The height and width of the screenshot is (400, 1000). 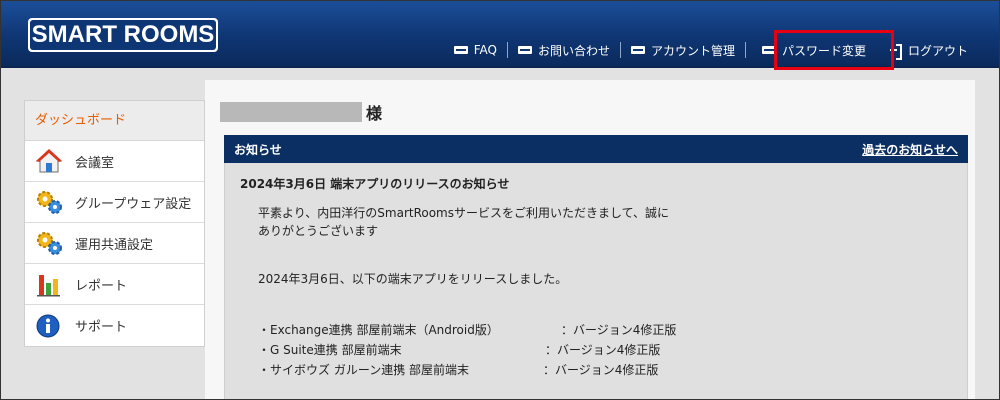 I want to click on nav-logout-label: ログアウト, so click(x=937, y=50).